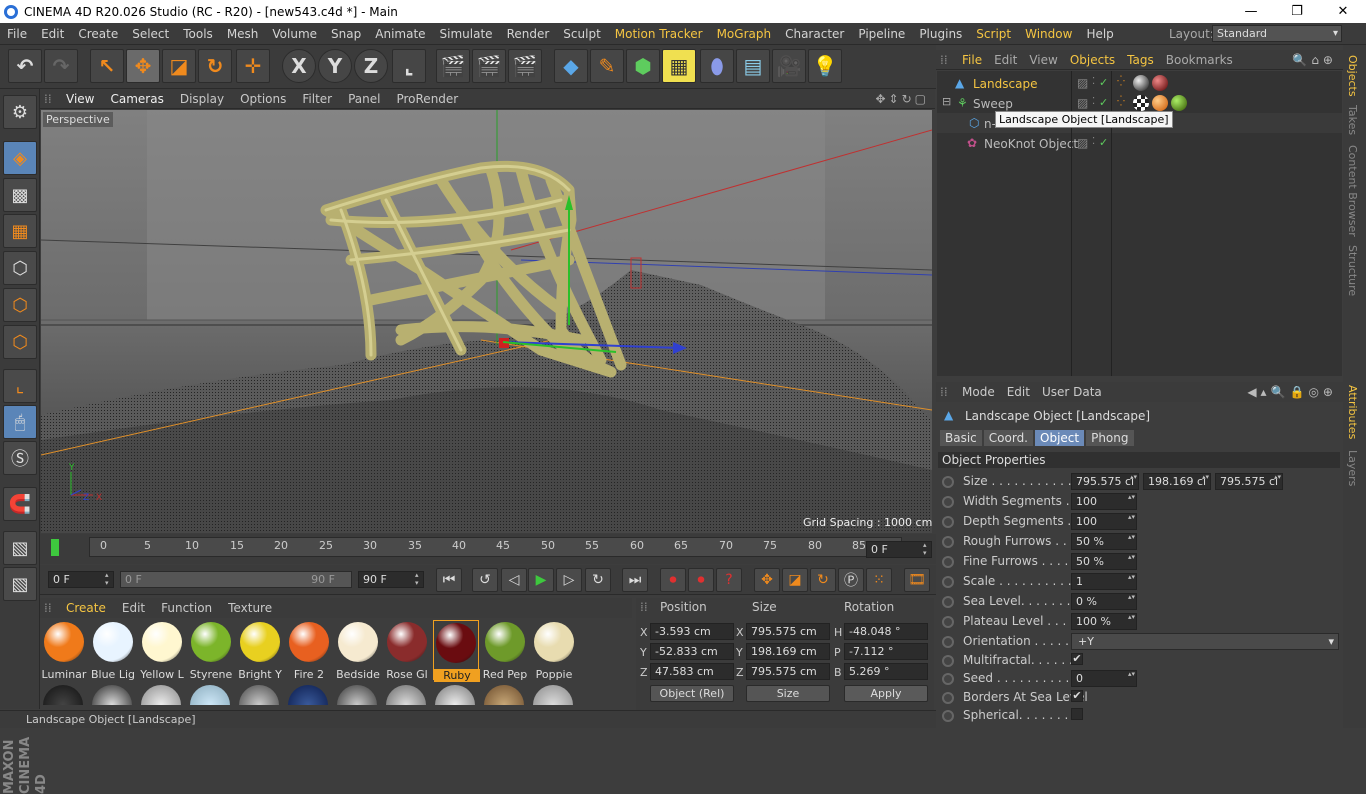 The width and height of the screenshot is (1366, 794). What do you see at coordinates (886, 671) in the screenshot?
I see `rot-b-field: 5.269 °` at bounding box center [886, 671].